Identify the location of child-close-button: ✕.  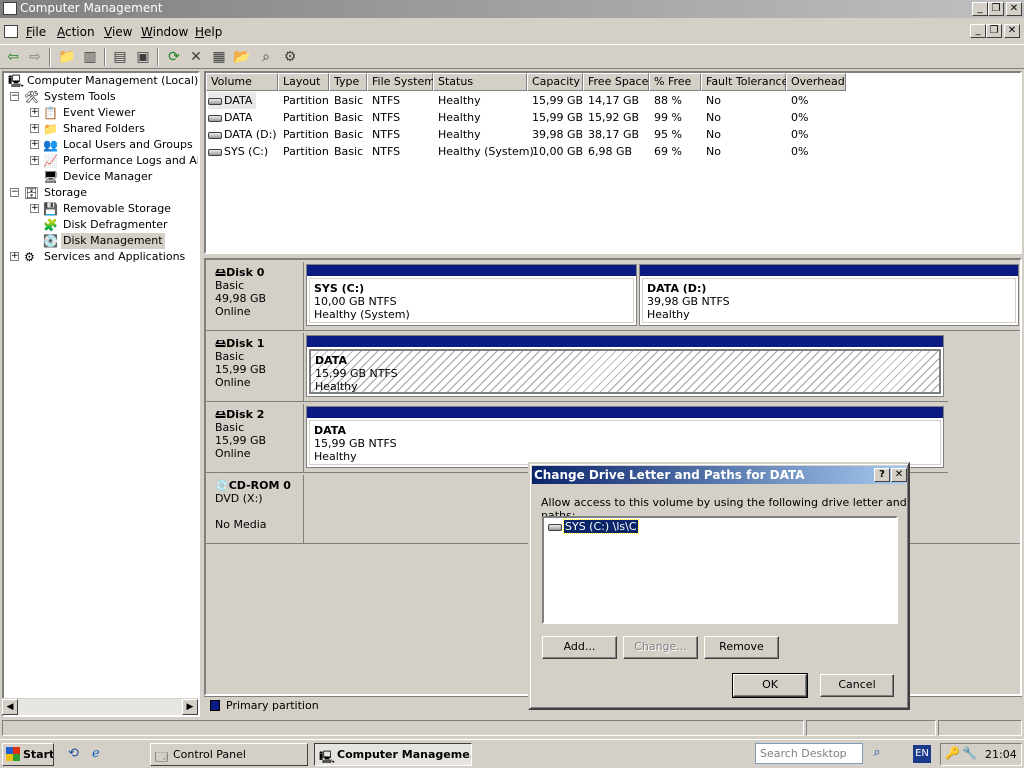
(1012, 31).